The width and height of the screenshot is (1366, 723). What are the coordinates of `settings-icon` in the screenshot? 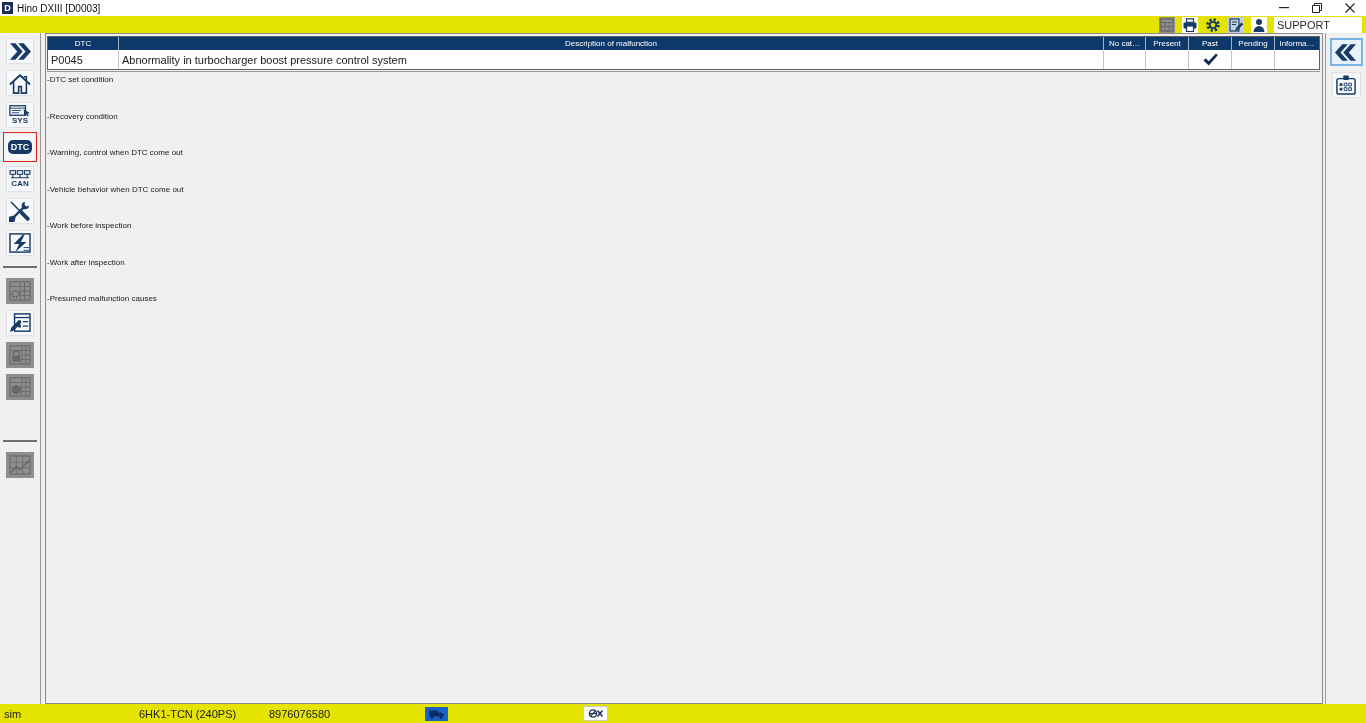 It's located at (1213, 24).